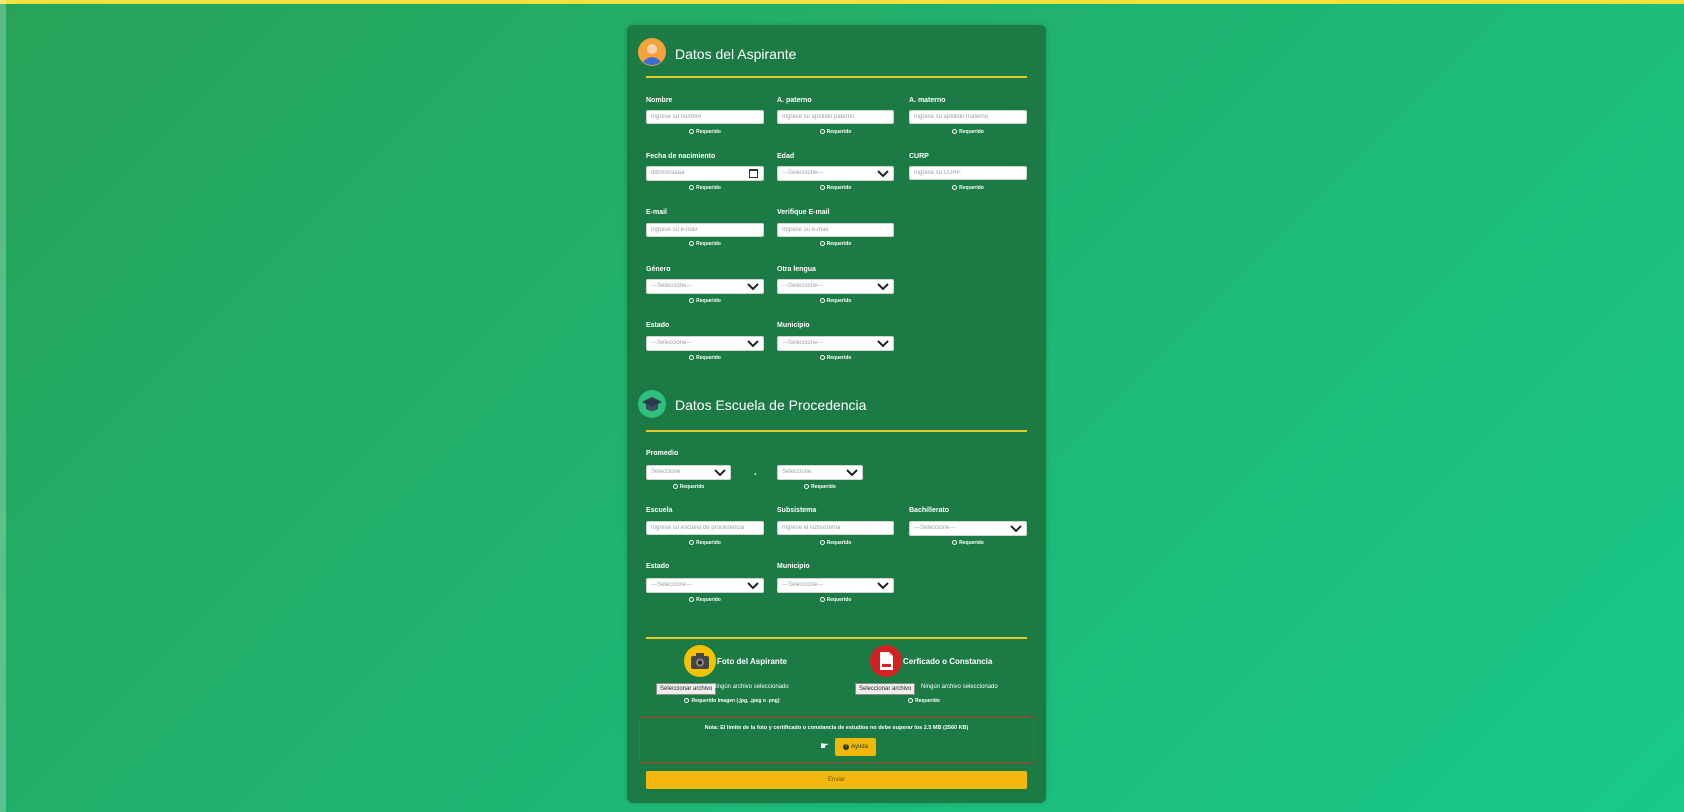 This screenshot has width=1684, height=812. I want to click on calendar-icon, so click(753, 173).